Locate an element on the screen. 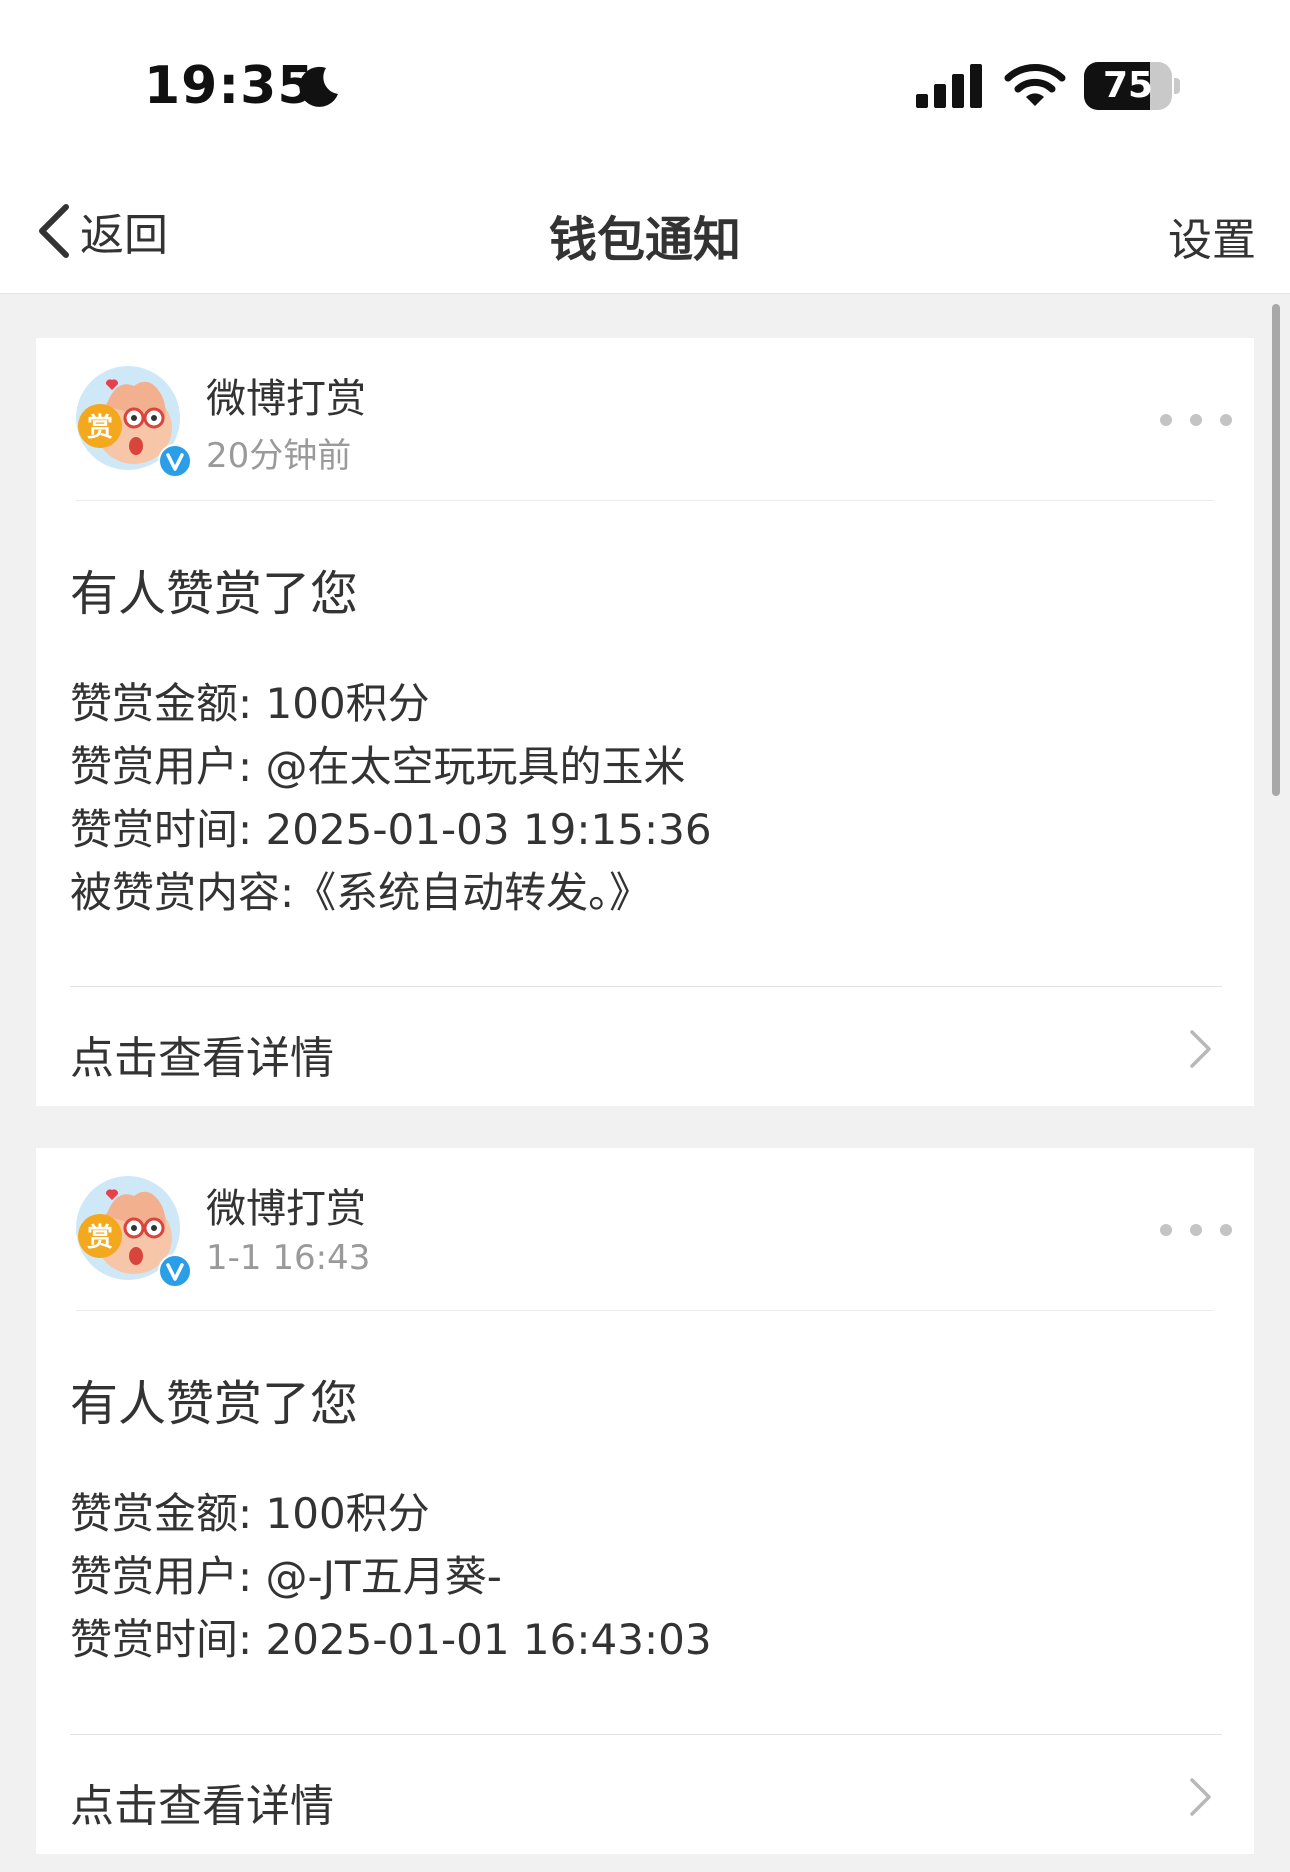 The height and width of the screenshot is (1872, 1290). page-title: 钱包通知 is located at coordinates (644, 240).